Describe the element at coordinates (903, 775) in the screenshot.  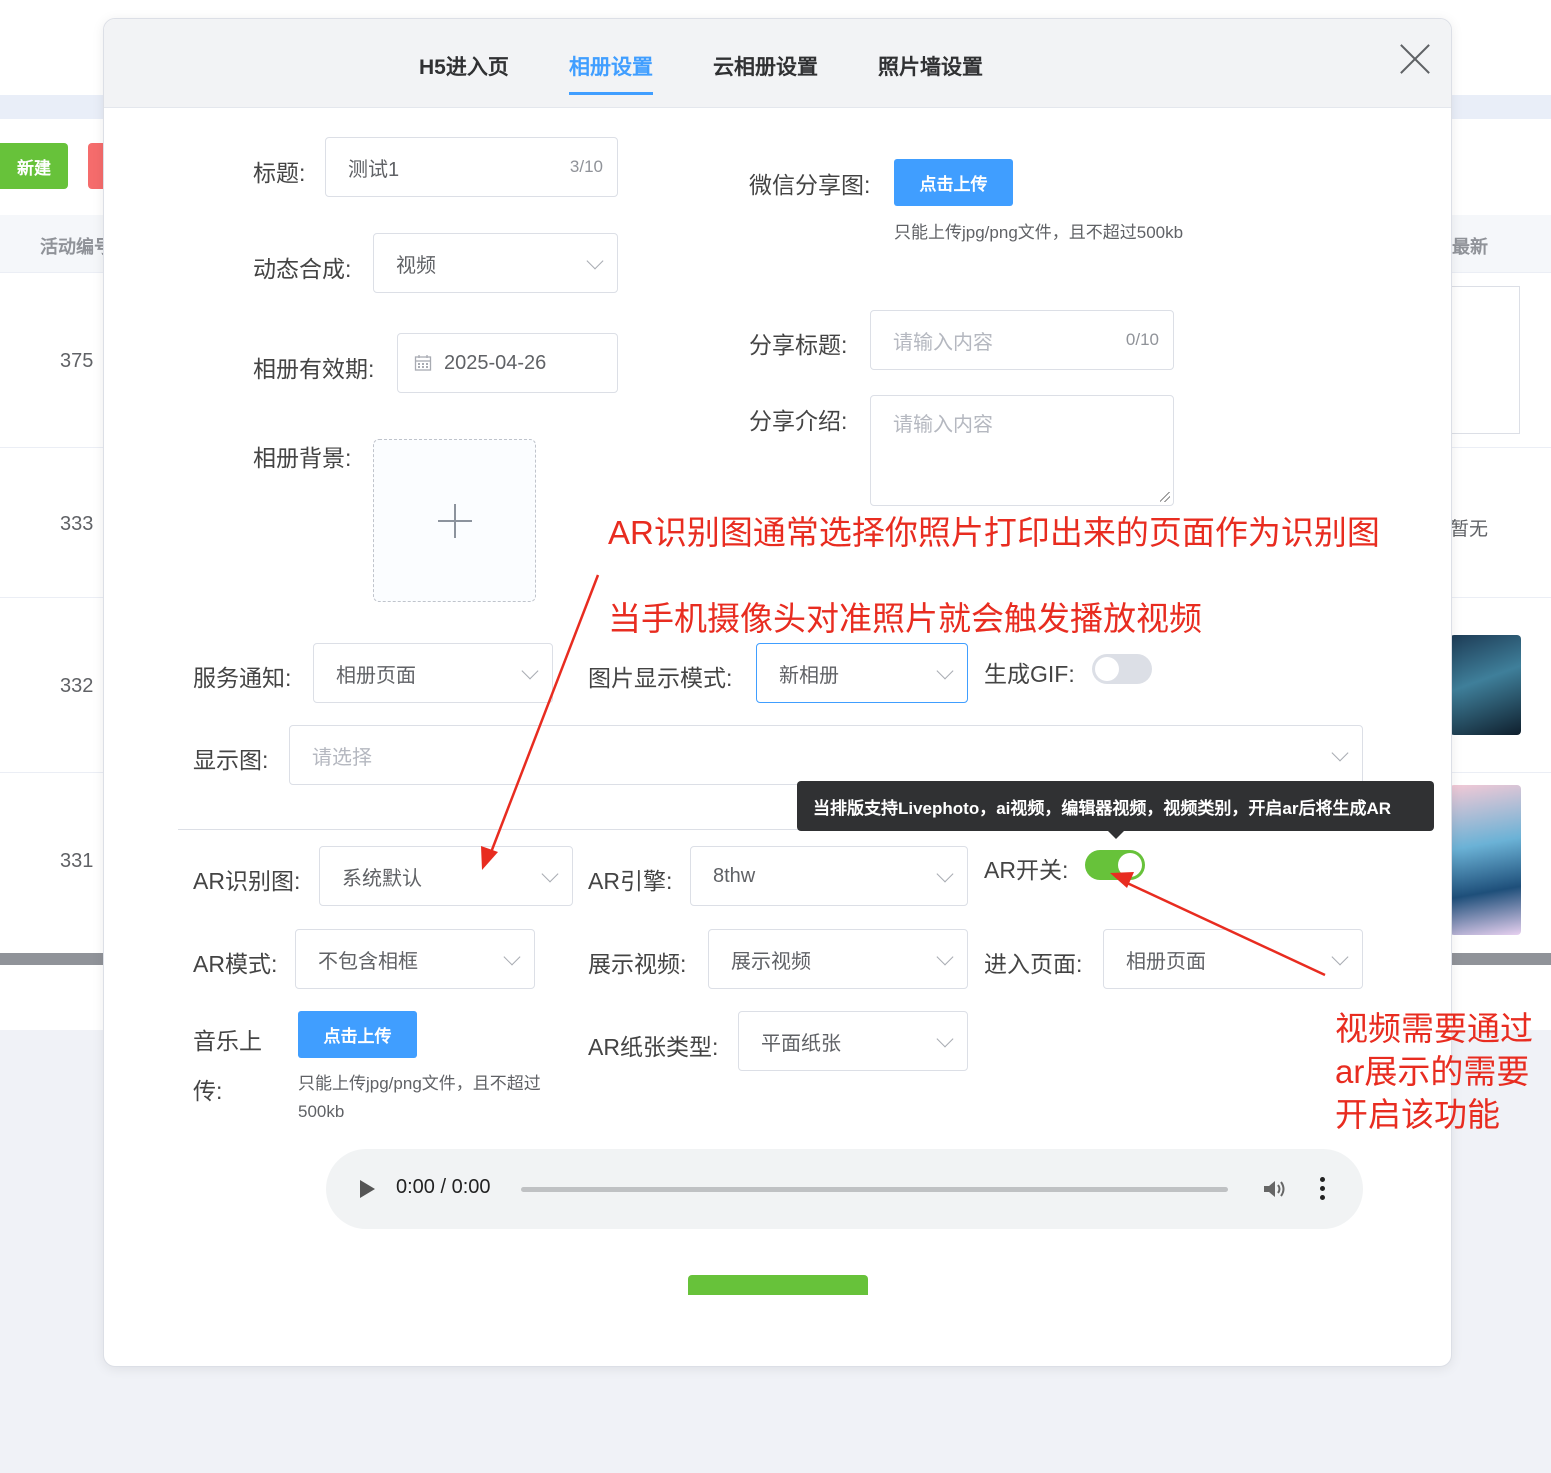
I see `annotation-arrows` at that location.